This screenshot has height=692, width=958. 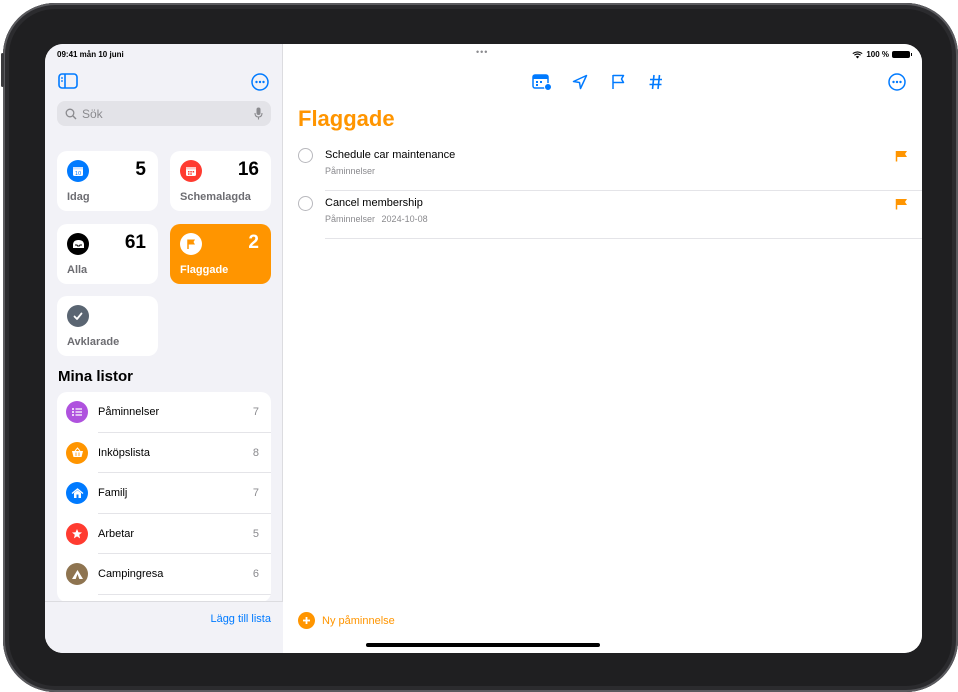 I want to click on list-item-count: 6, so click(x=255, y=574).